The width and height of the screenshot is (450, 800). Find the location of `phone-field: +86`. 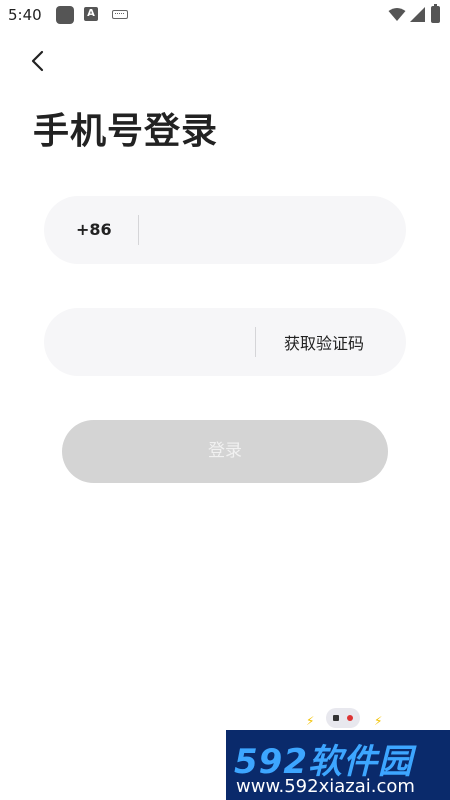

phone-field: +86 is located at coordinates (225, 230).